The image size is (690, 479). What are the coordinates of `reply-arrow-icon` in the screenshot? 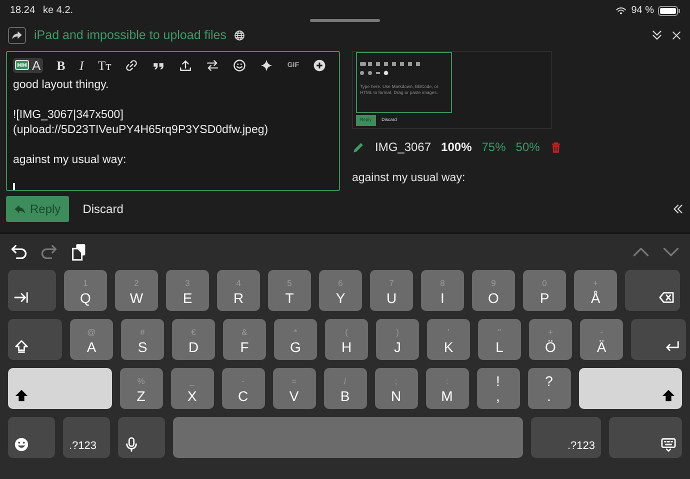 It's located at (20, 209).